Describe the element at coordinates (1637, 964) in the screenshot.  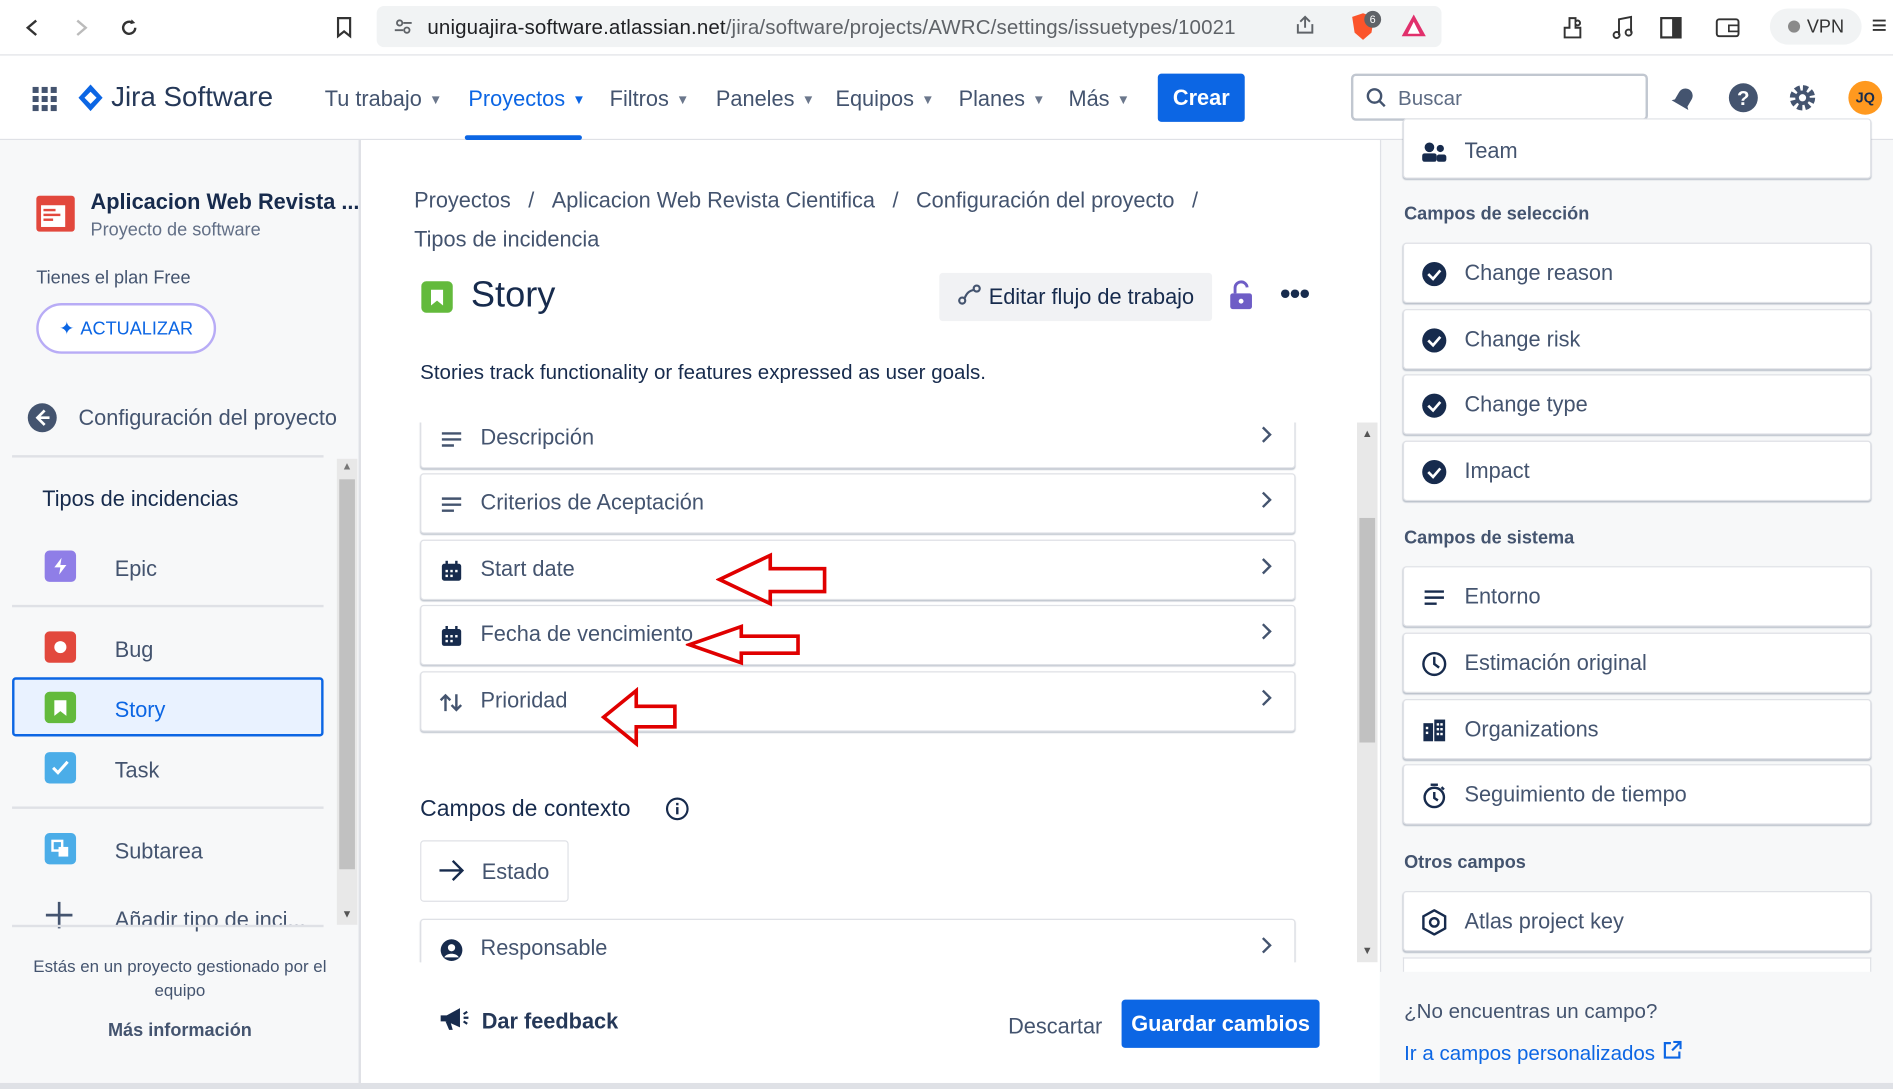
I see `available-field-partial` at that location.